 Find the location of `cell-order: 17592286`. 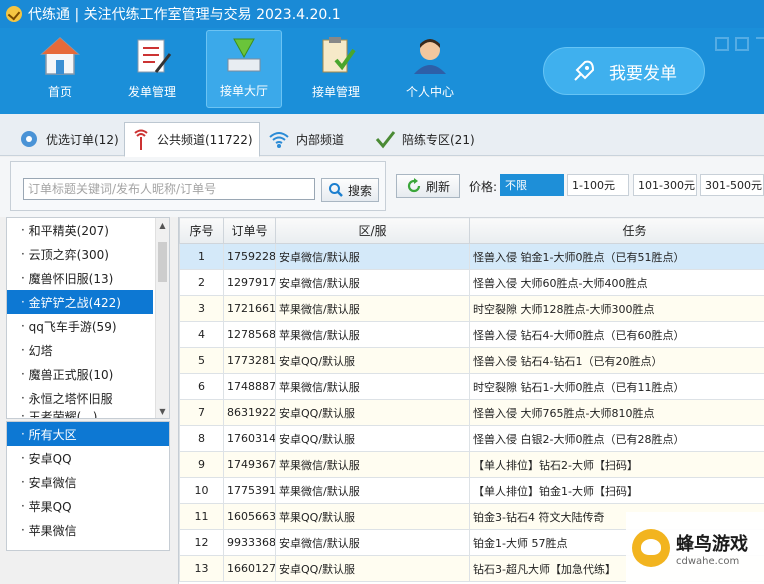

cell-order: 17592286 is located at coordinates (249, 256).